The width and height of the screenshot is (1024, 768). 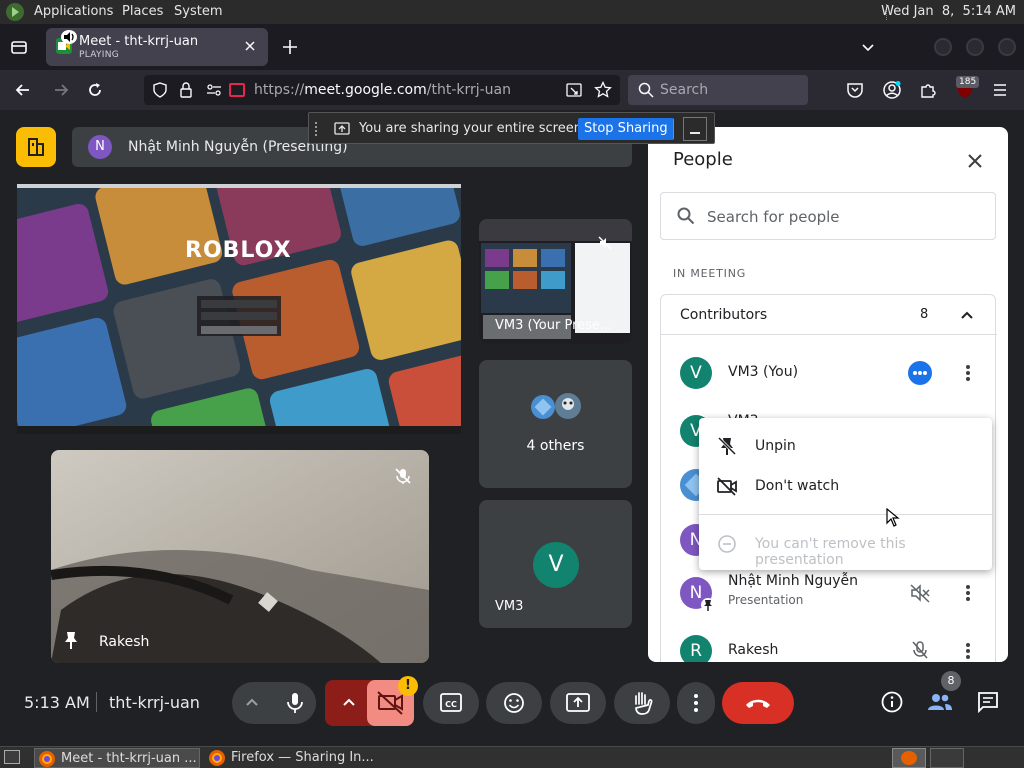 What do you see at coordinates (23, 90) in the screenshot?
I see `back-arrow-icon` at bounding box center [23, 90].